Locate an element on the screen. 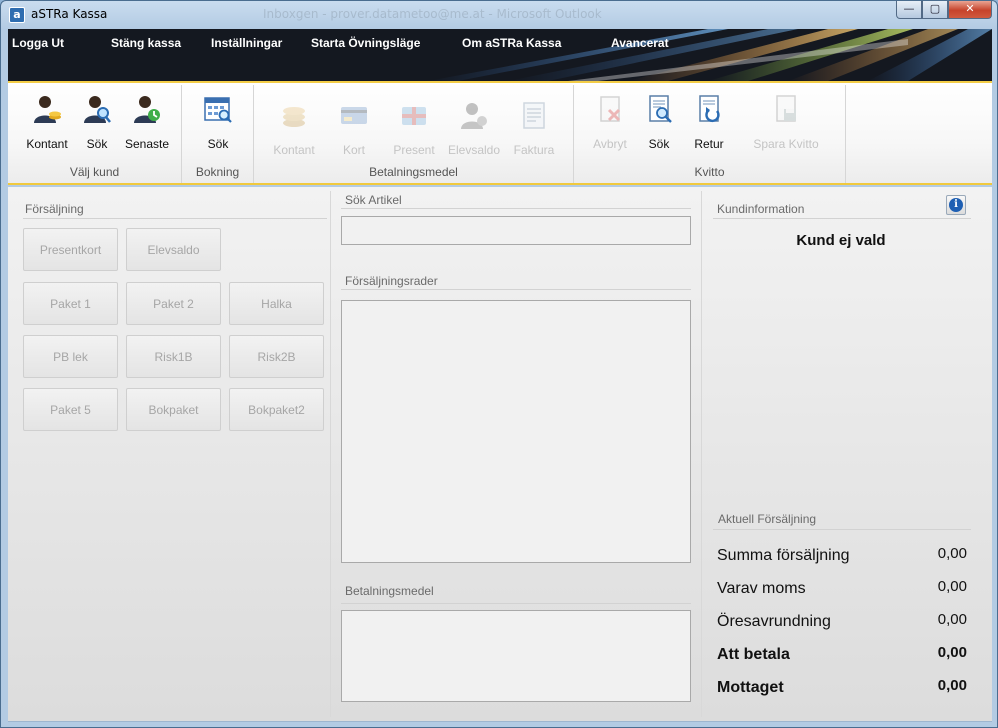 The height and width of the screenshot is (728, 998). receipt-cancel-icon is located at coordinates (610, 109).